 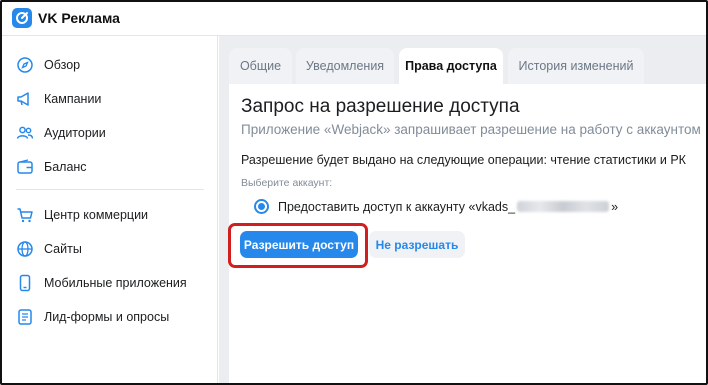 What do you see at coordinates (615, 207) in the screenshot?
I see `account-option-suffix: »` at bounding box center [615, 207].